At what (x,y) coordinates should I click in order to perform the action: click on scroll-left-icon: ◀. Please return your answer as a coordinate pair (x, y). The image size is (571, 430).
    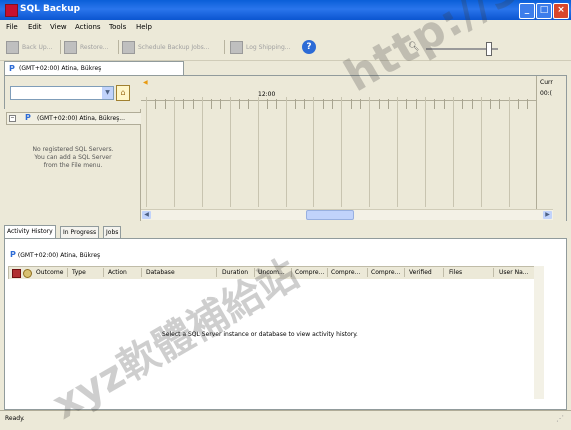
    Looking at the image, I should click on (146, 215).